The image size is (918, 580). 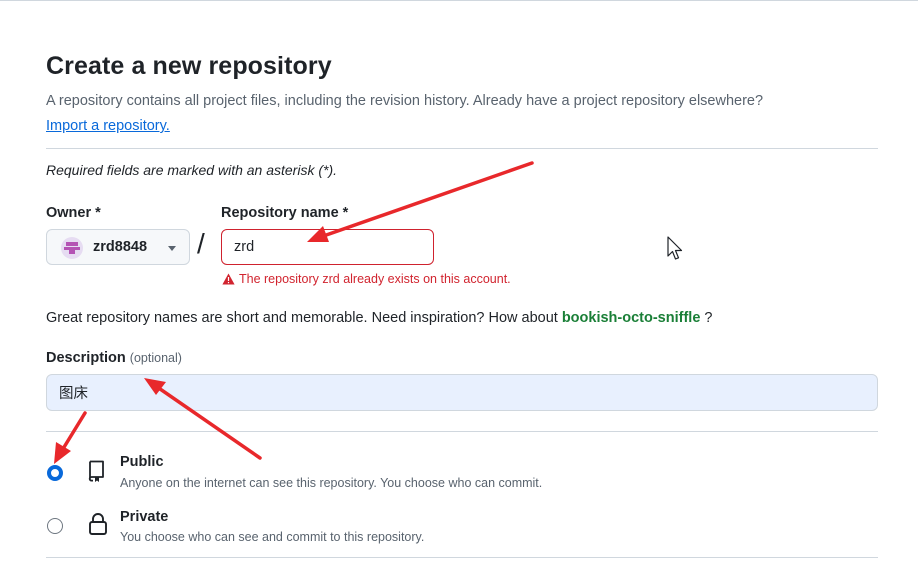 What do you see at coordinates (142, 462) in the screenshot?
I see `visibility-public-title: Public` at bounding box center [142, 462].